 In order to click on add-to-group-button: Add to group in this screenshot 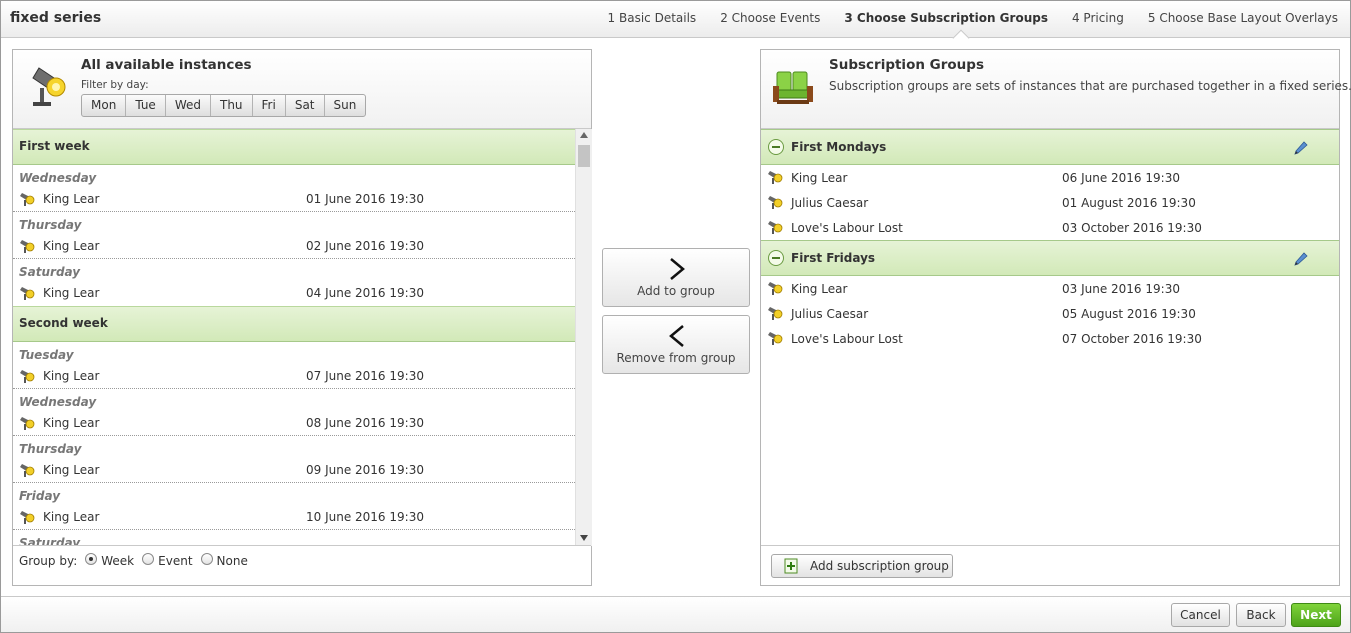, I will do `click(676, 277)`.